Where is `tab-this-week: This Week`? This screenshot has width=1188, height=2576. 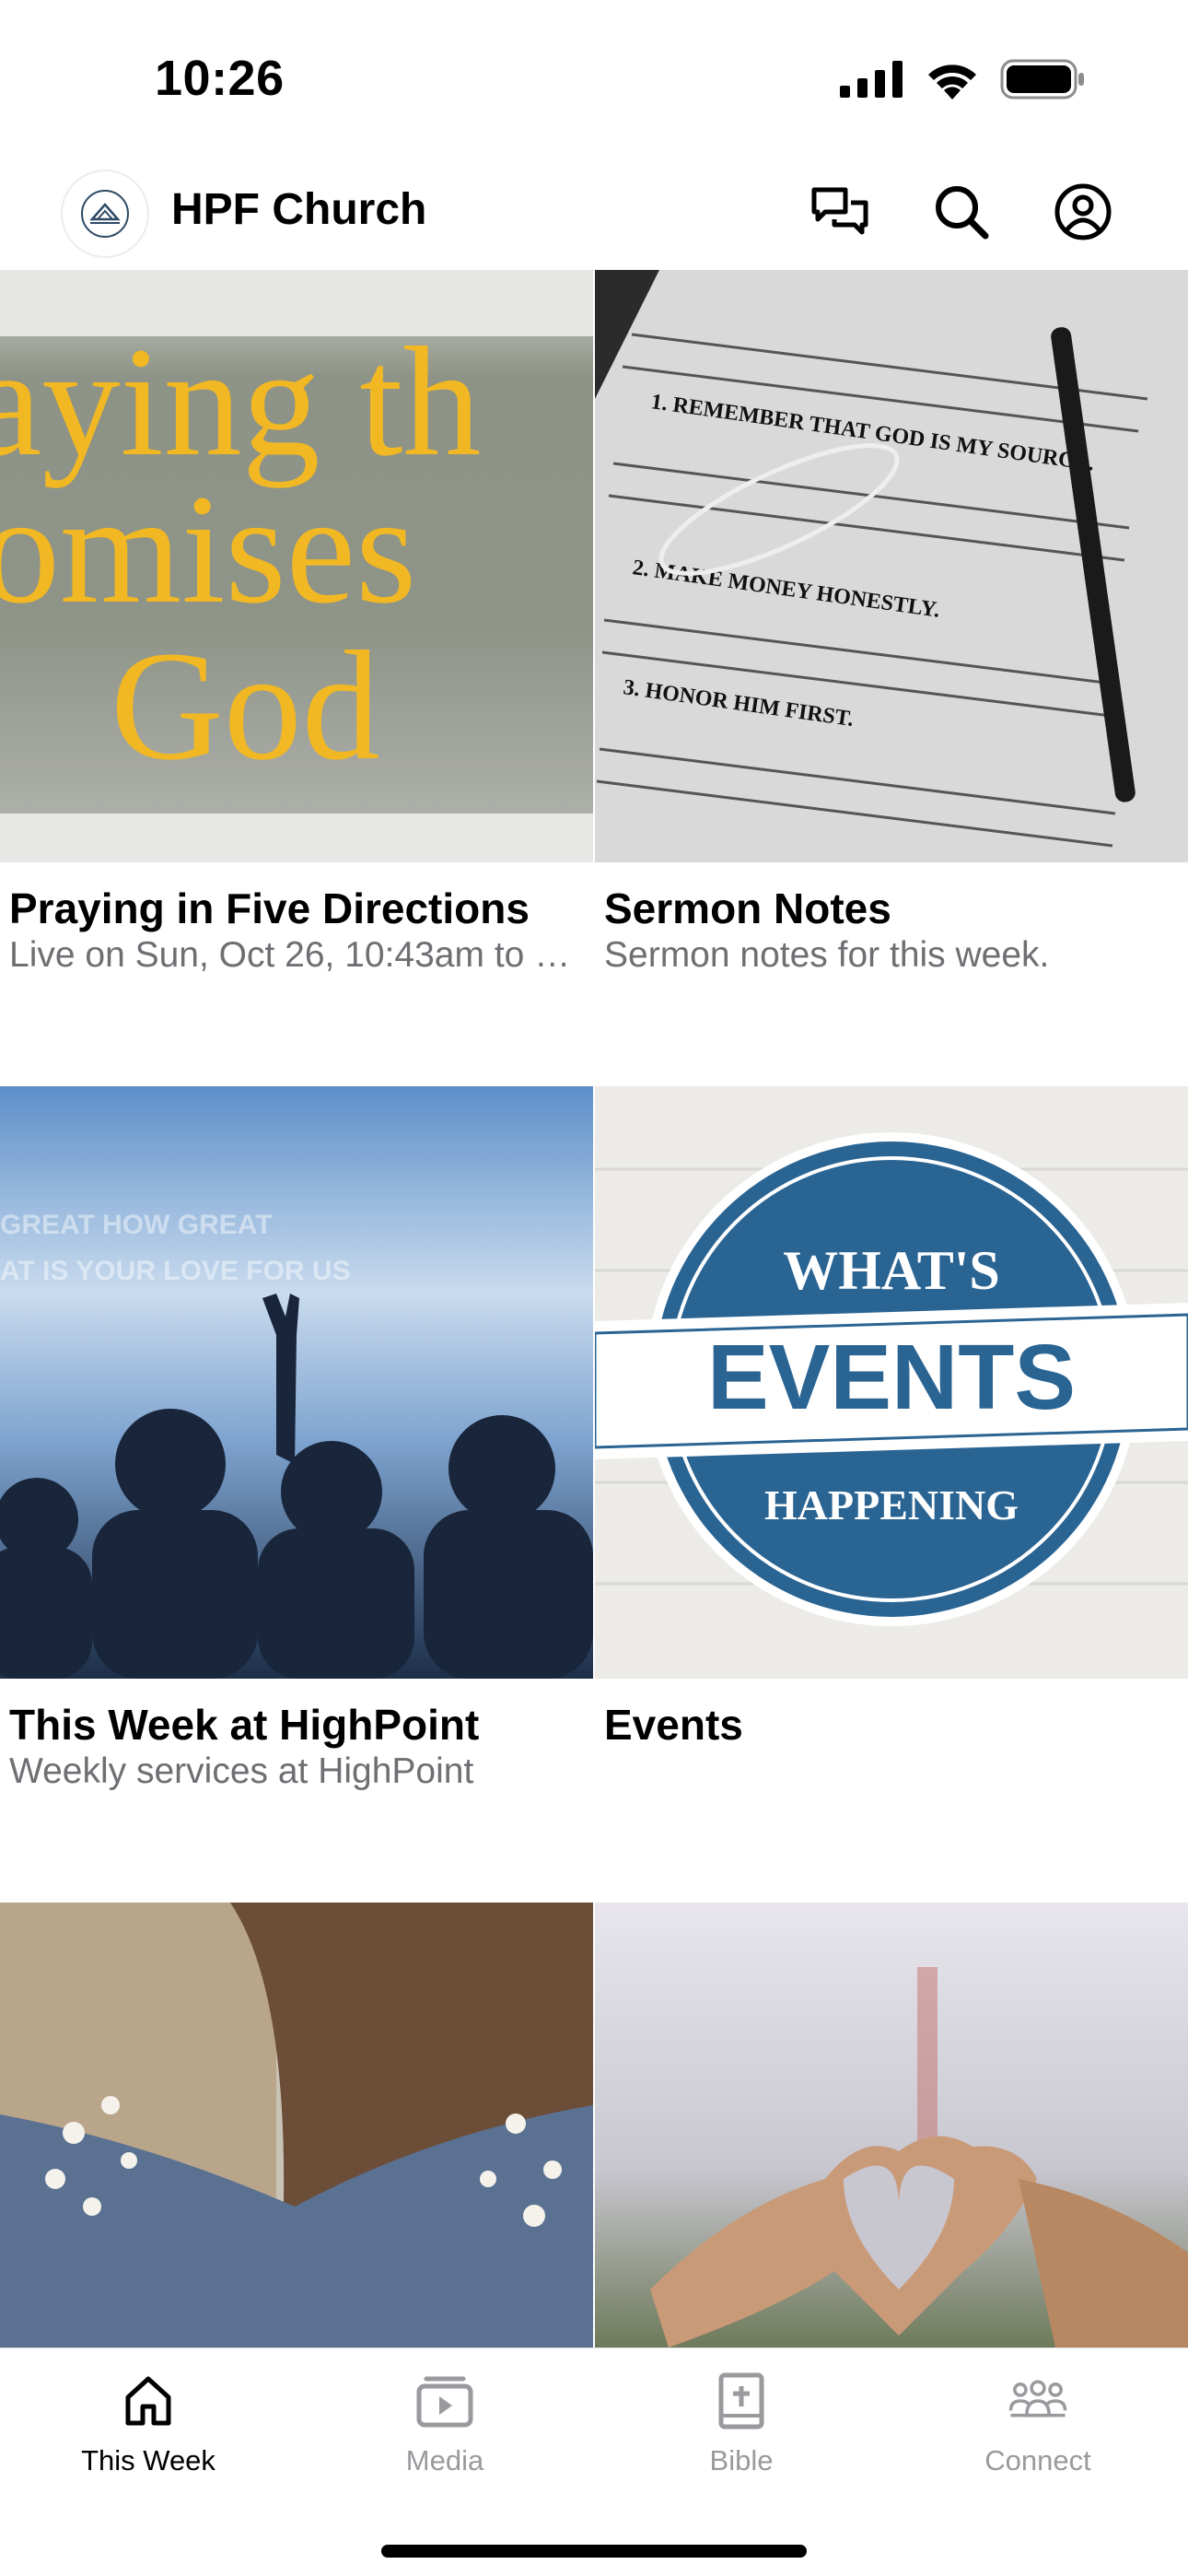 tab-this-week: This Week is located at coordinates (148, 2422).